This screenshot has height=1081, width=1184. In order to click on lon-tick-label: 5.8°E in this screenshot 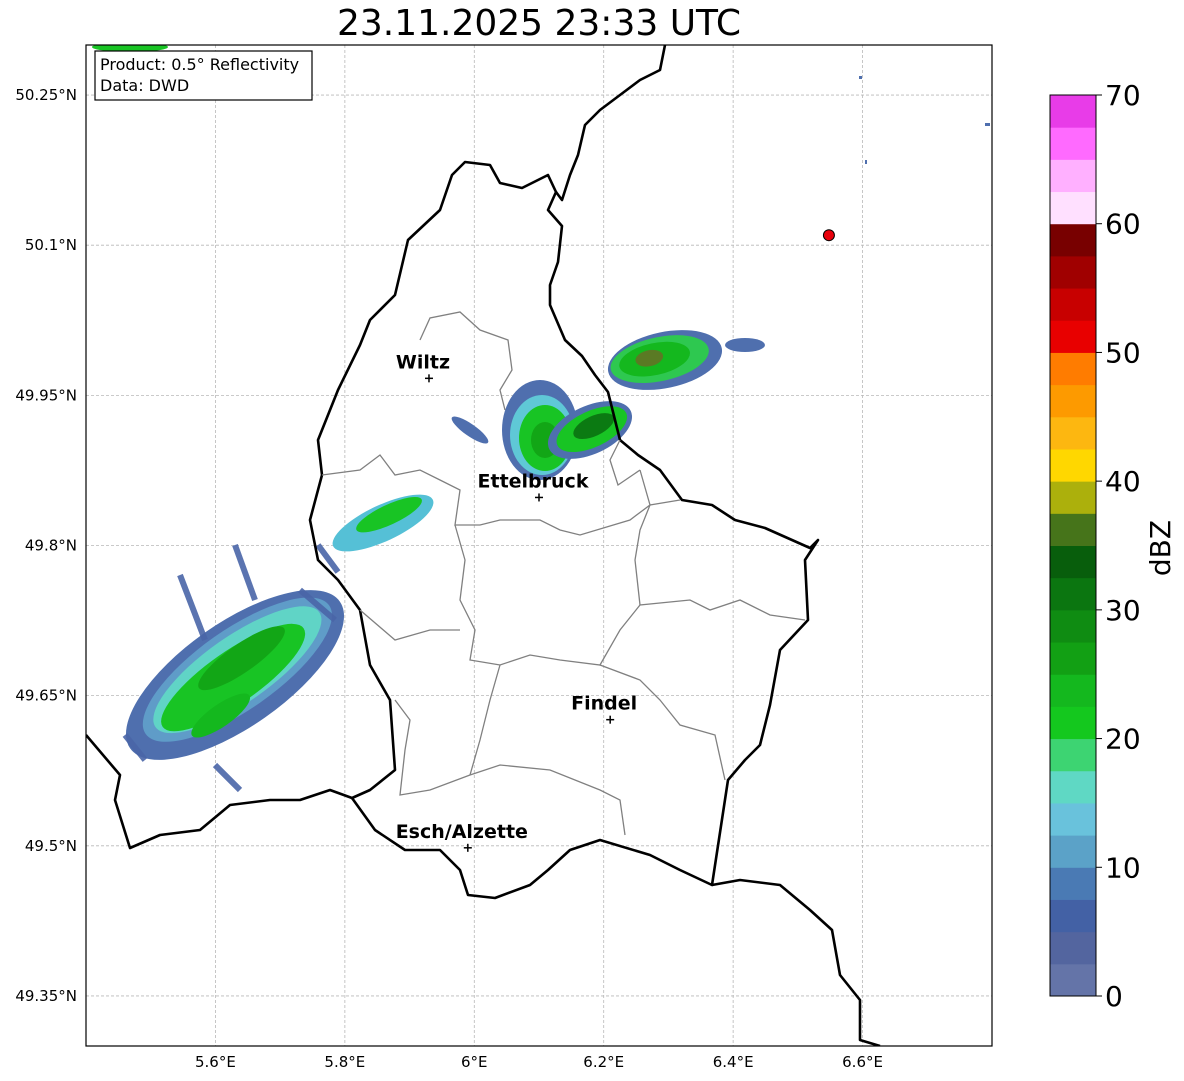, I will do `click(344, 1062)`.